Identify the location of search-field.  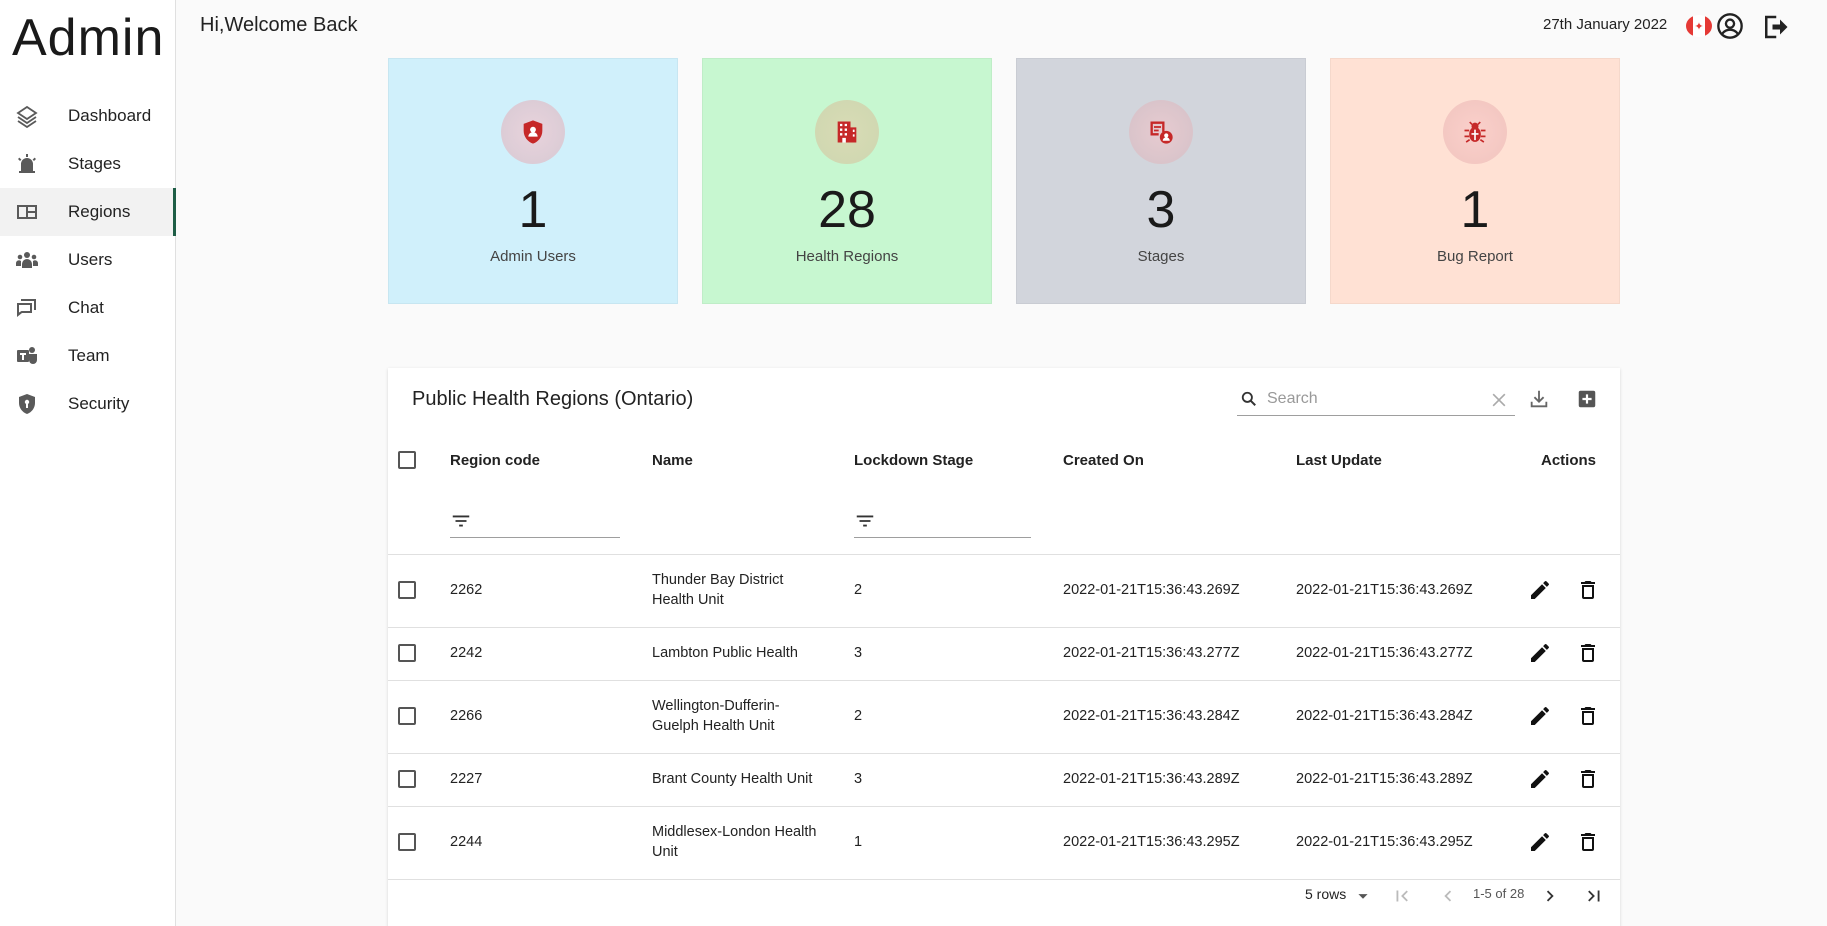
(1376, 399).